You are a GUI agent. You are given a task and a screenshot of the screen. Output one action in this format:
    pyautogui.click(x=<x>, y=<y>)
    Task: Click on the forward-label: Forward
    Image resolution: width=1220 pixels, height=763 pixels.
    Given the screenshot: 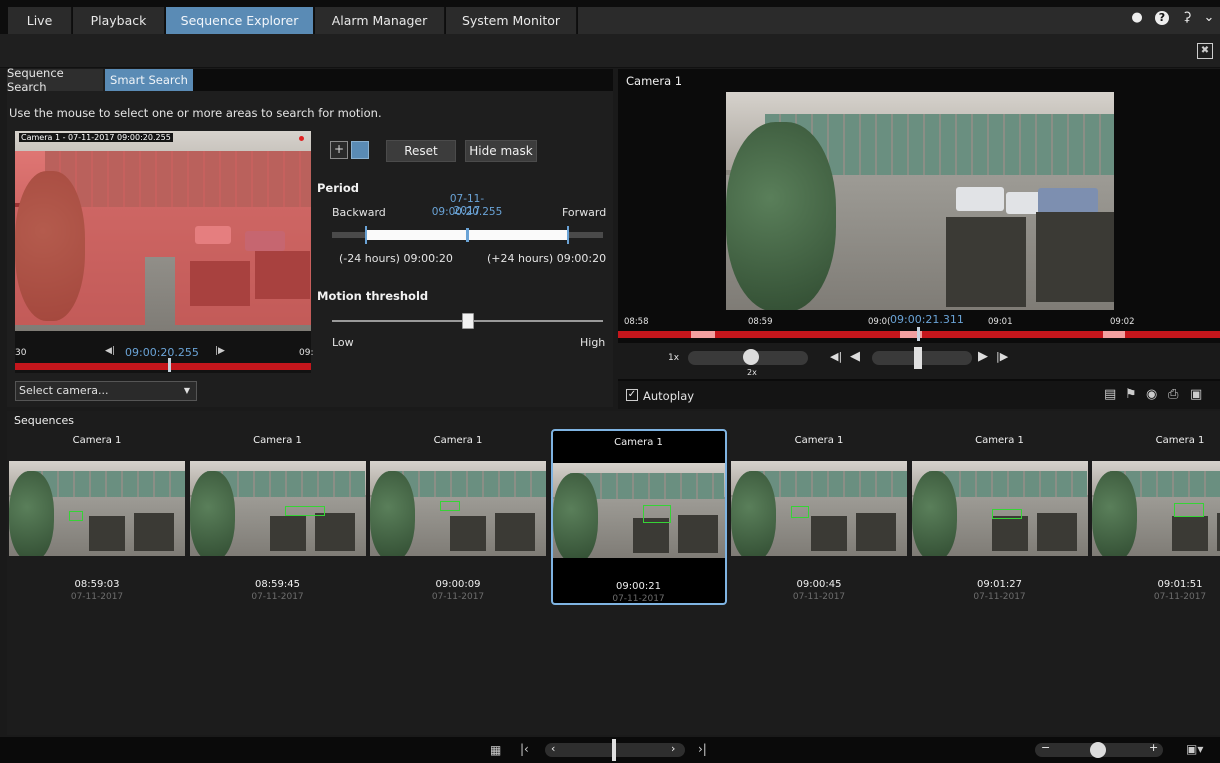 What is the action you would take?
    pyautogui.click(x=584, y=212)
    